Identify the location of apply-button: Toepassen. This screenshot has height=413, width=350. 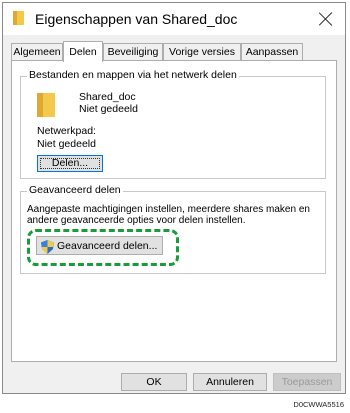
(307, 382).